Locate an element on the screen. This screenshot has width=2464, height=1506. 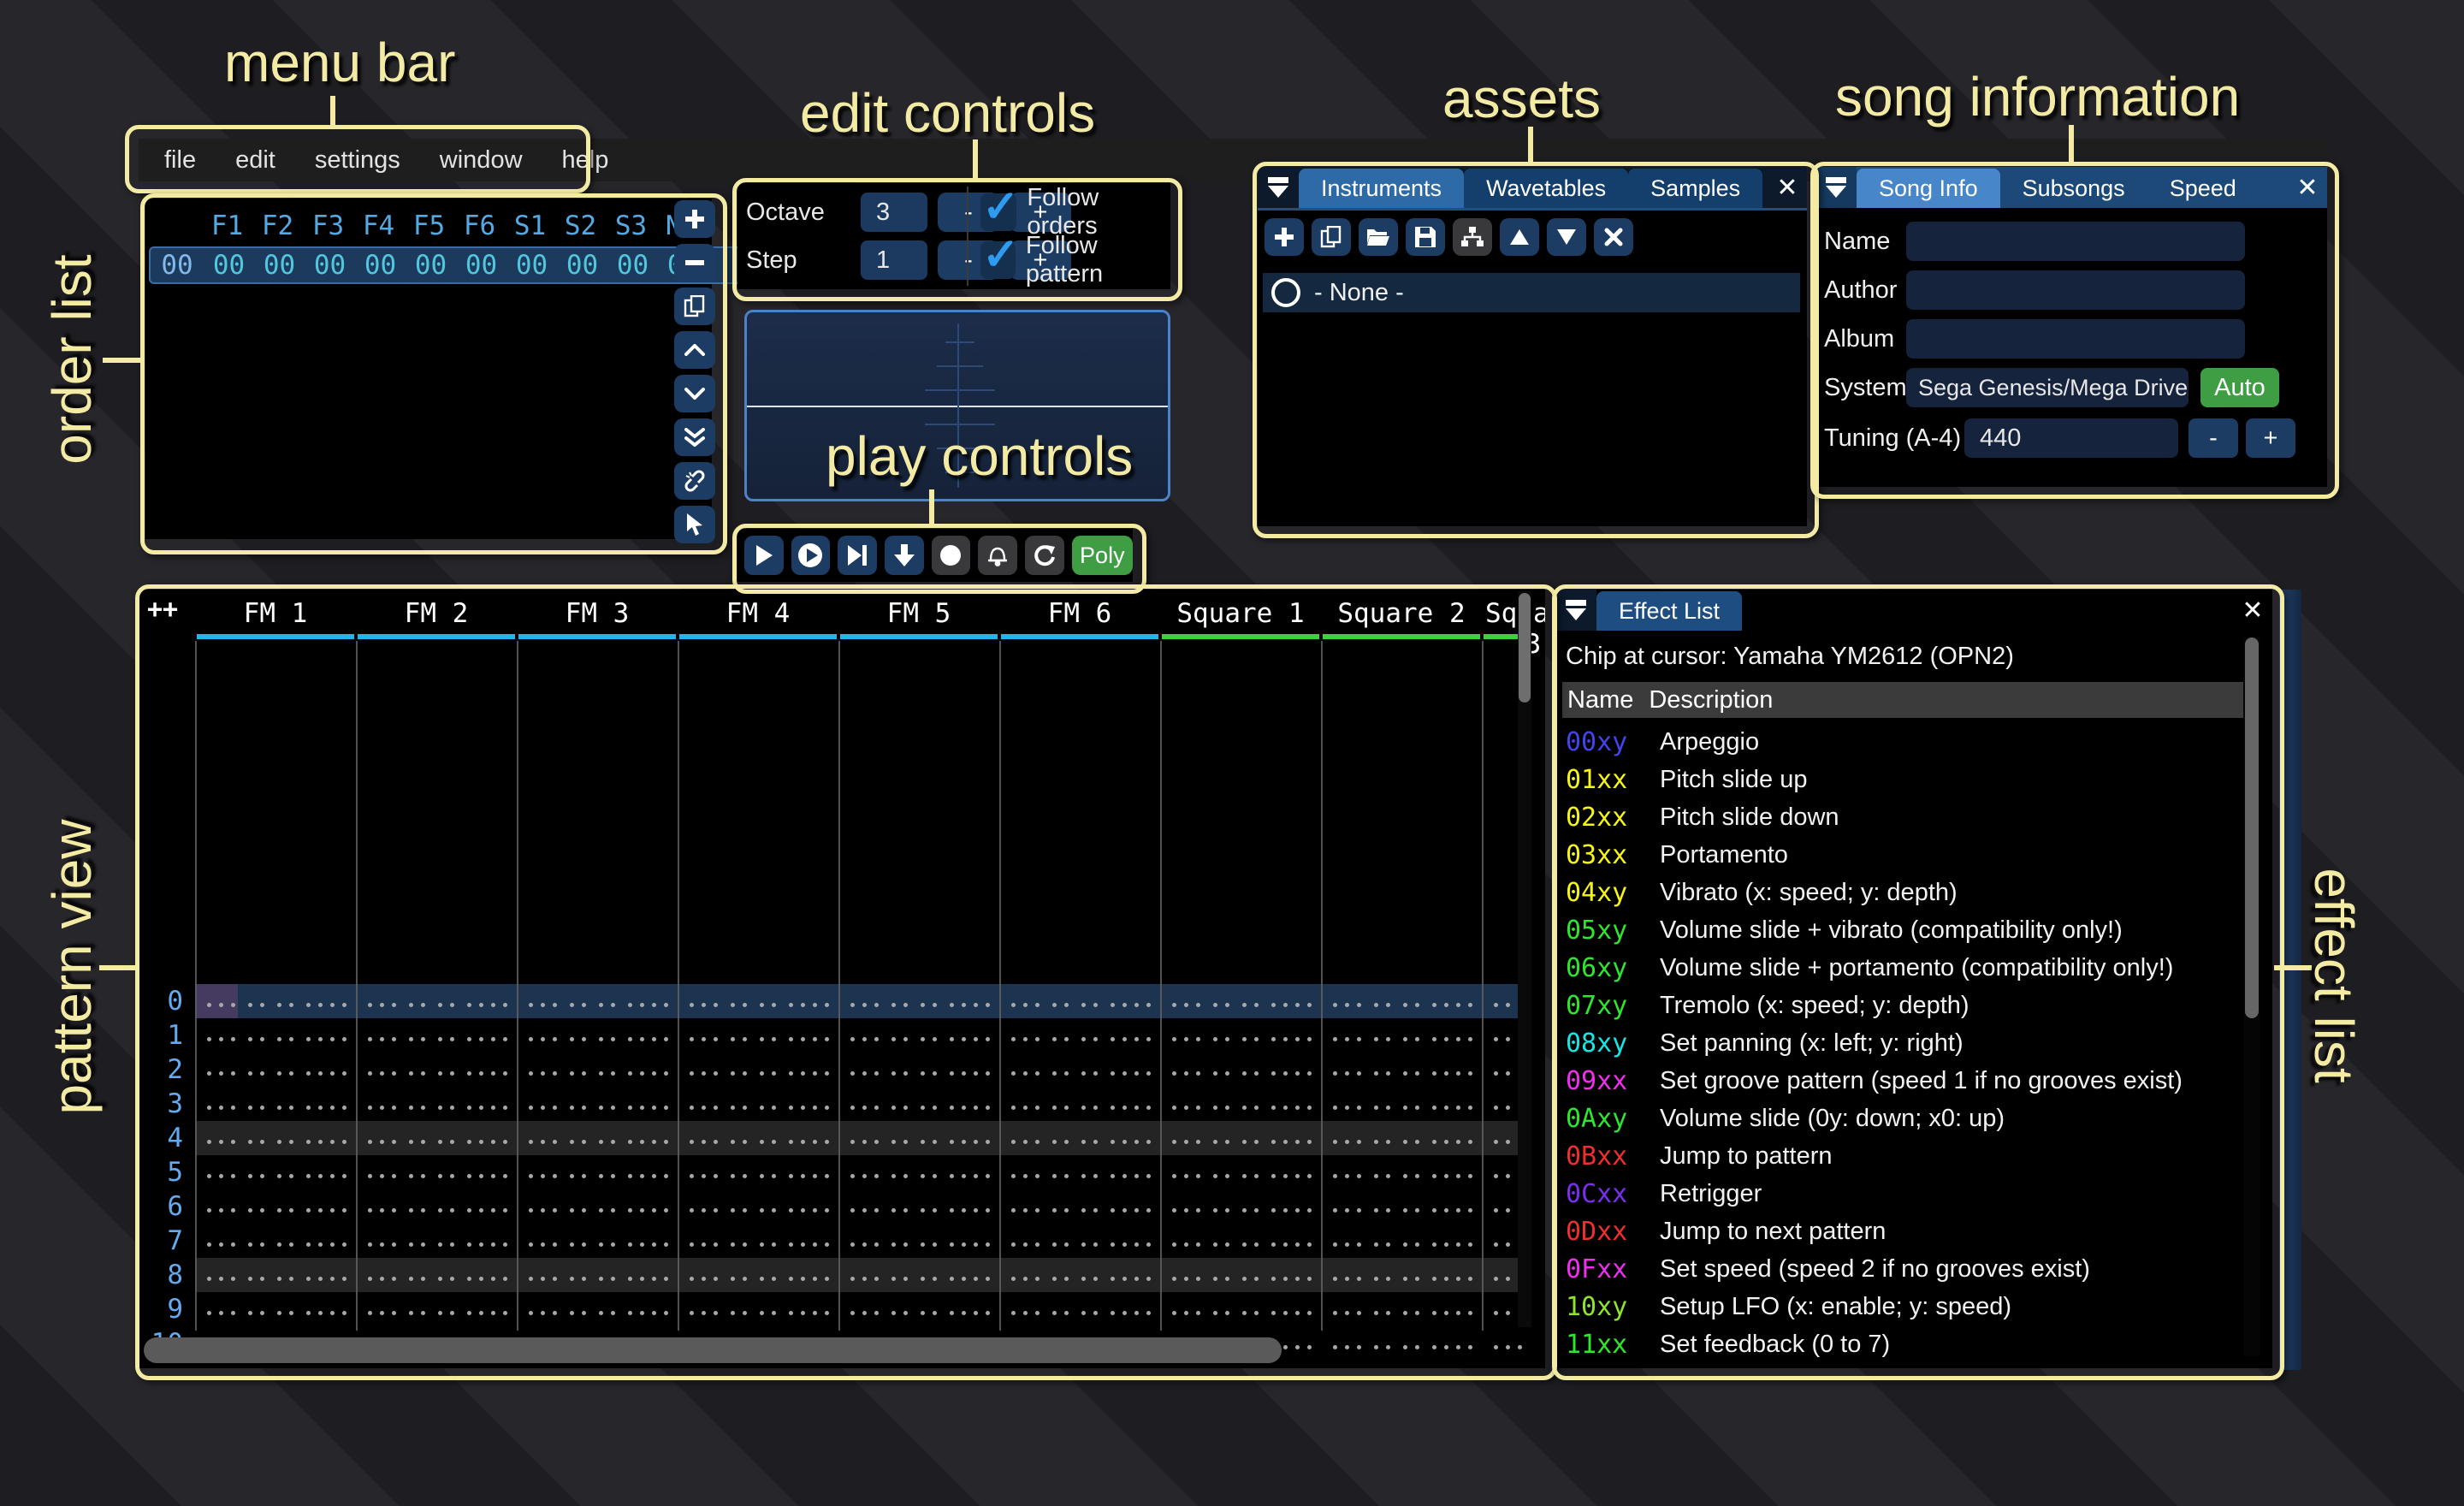
album-field is located at coordinates (2075, 339).